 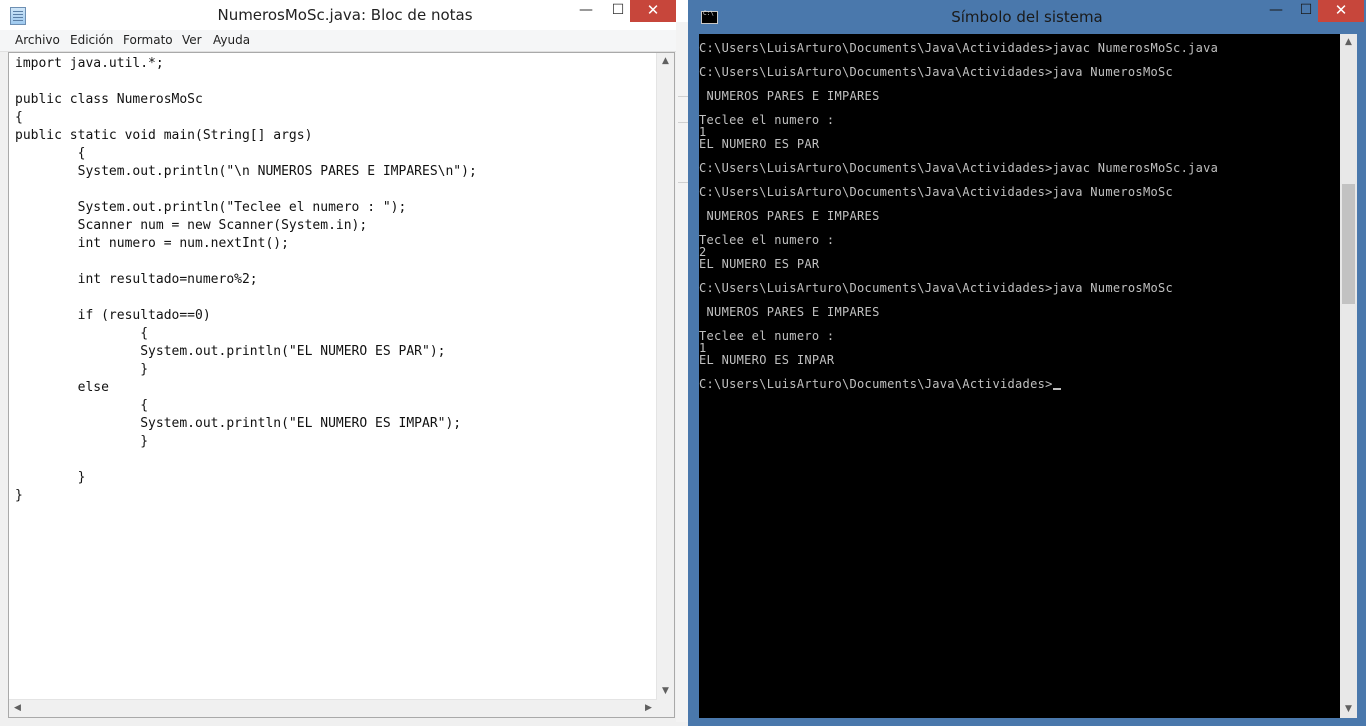 What do you see at coordinates (231, 40) in the screenshot?
I see `menu-ayuda: Ayuda` at bounding box center [231, 40].